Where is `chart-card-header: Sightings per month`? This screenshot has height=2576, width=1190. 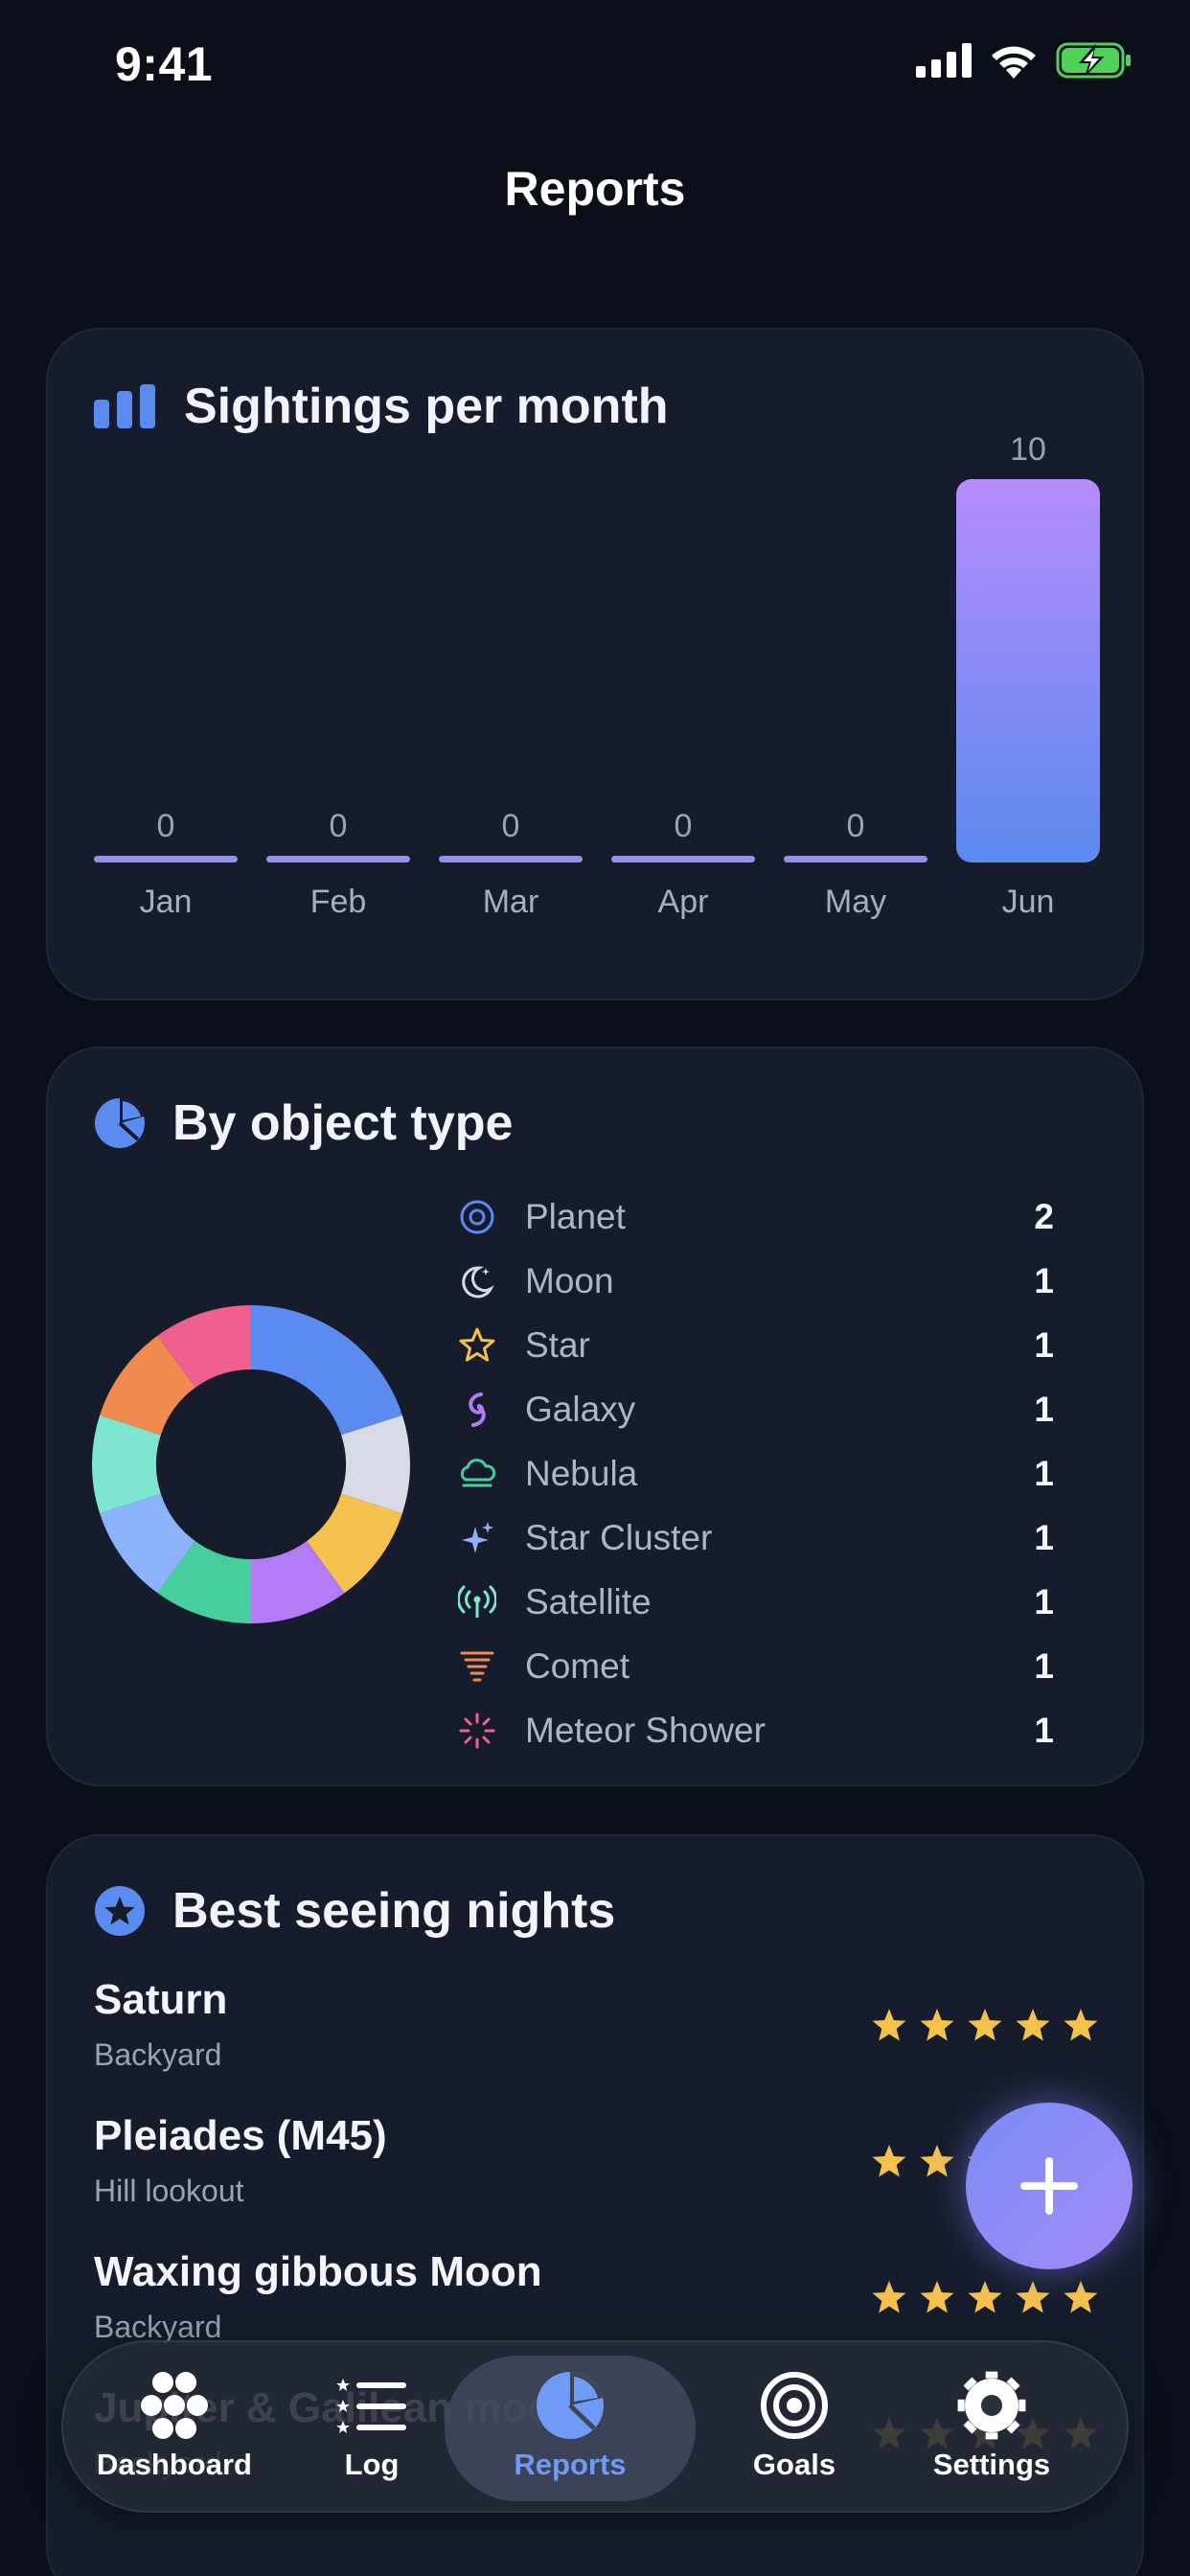 chart-card-header: Sightings per month is located at coordinates (382, 406).